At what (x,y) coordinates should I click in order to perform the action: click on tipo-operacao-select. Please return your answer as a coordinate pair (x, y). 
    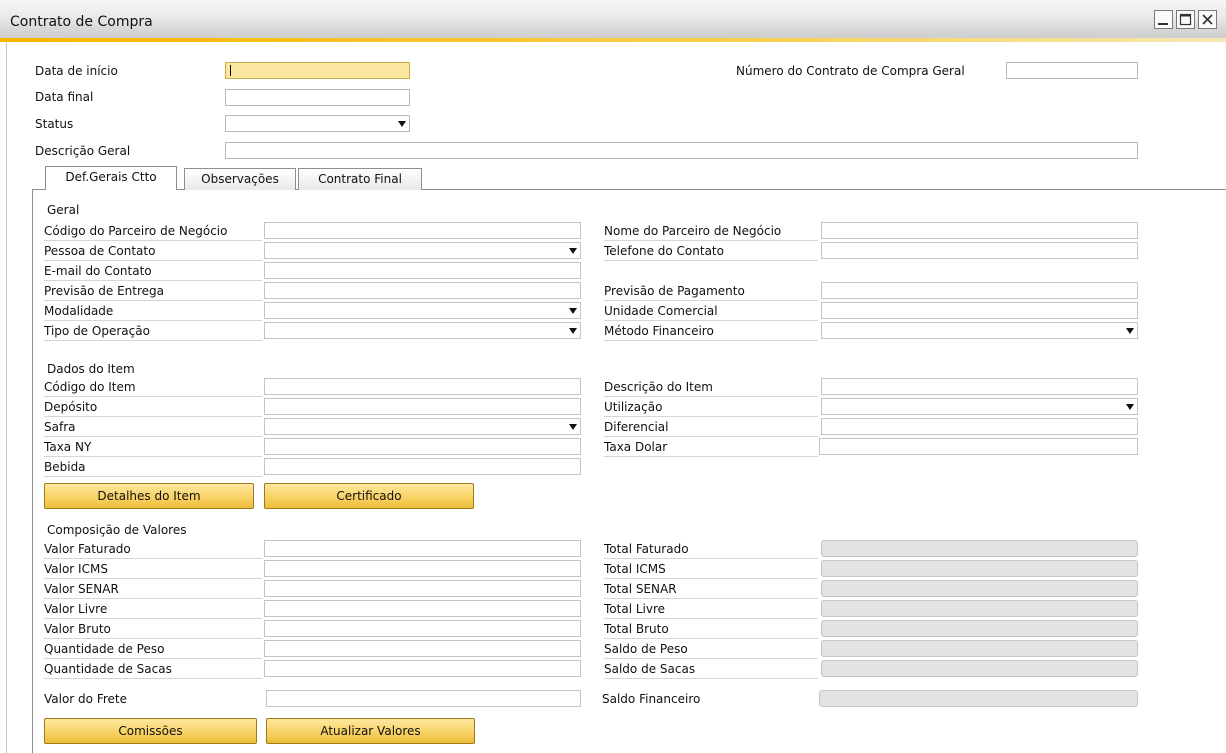
    Looking at the image, I should click on (422, 330).